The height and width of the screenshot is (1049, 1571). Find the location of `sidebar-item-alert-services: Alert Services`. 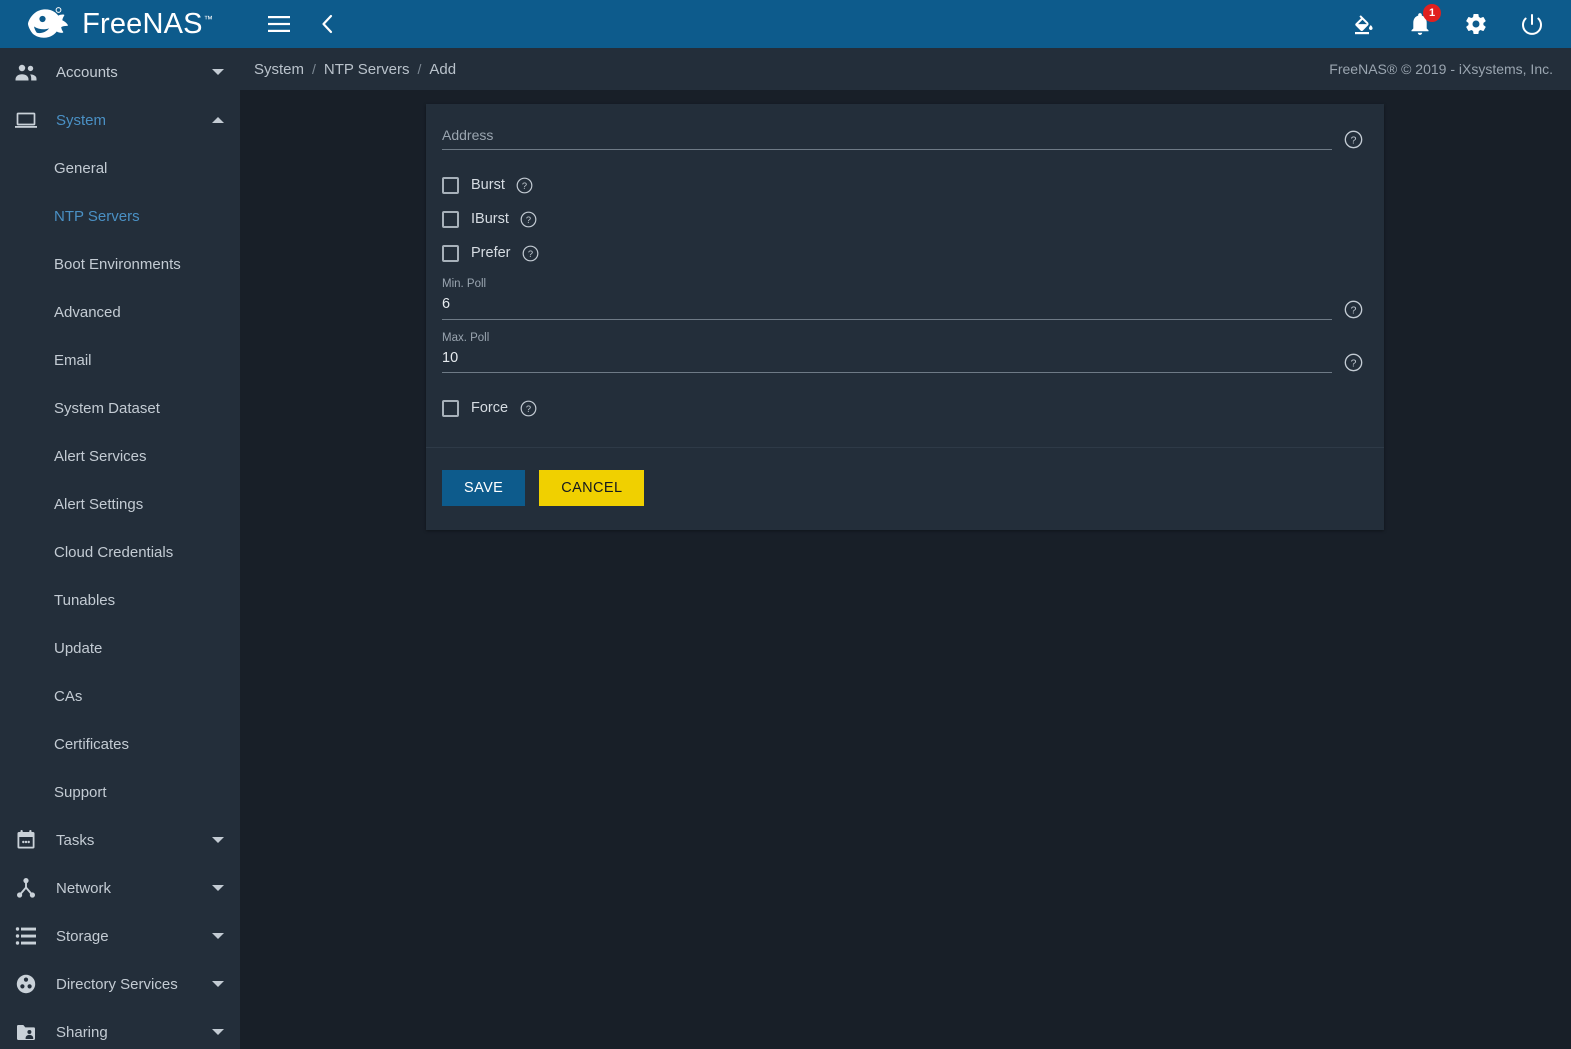

sidebar-item-alert-services: Alert Services is located at coordinates (120, 456).